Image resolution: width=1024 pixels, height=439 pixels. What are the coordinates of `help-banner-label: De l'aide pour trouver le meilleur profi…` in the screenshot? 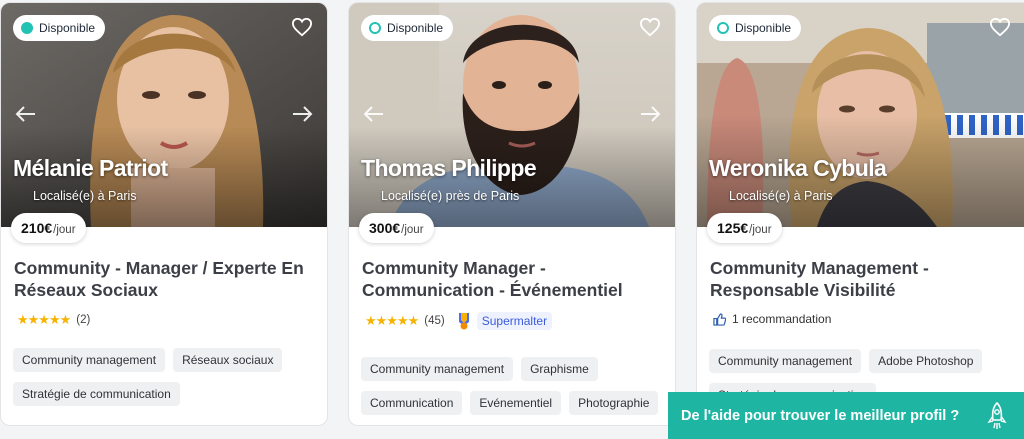 It's located at (820, 416).